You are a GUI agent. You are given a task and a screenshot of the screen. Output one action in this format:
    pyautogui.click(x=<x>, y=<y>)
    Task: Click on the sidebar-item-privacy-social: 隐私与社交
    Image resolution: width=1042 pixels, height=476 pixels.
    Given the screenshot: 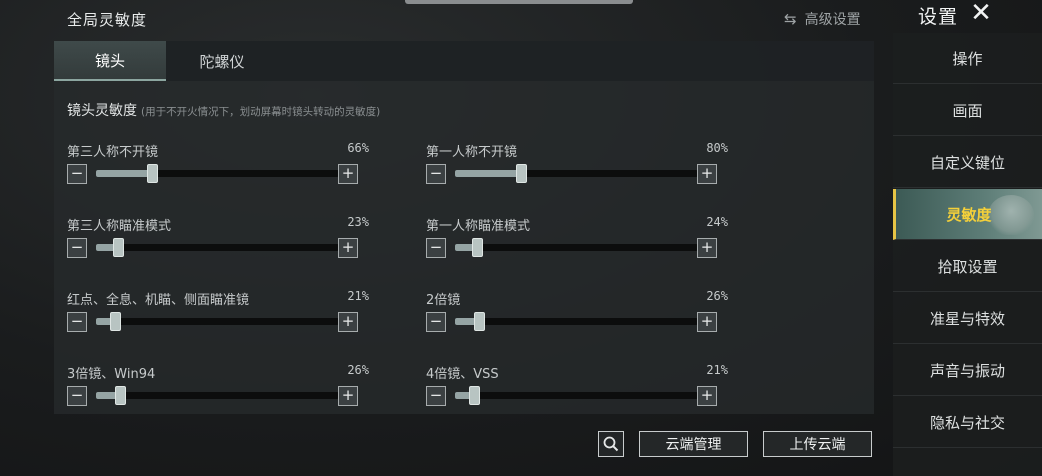 What is the action you would take?
    pyautogui.click(x=967, y=422)
    